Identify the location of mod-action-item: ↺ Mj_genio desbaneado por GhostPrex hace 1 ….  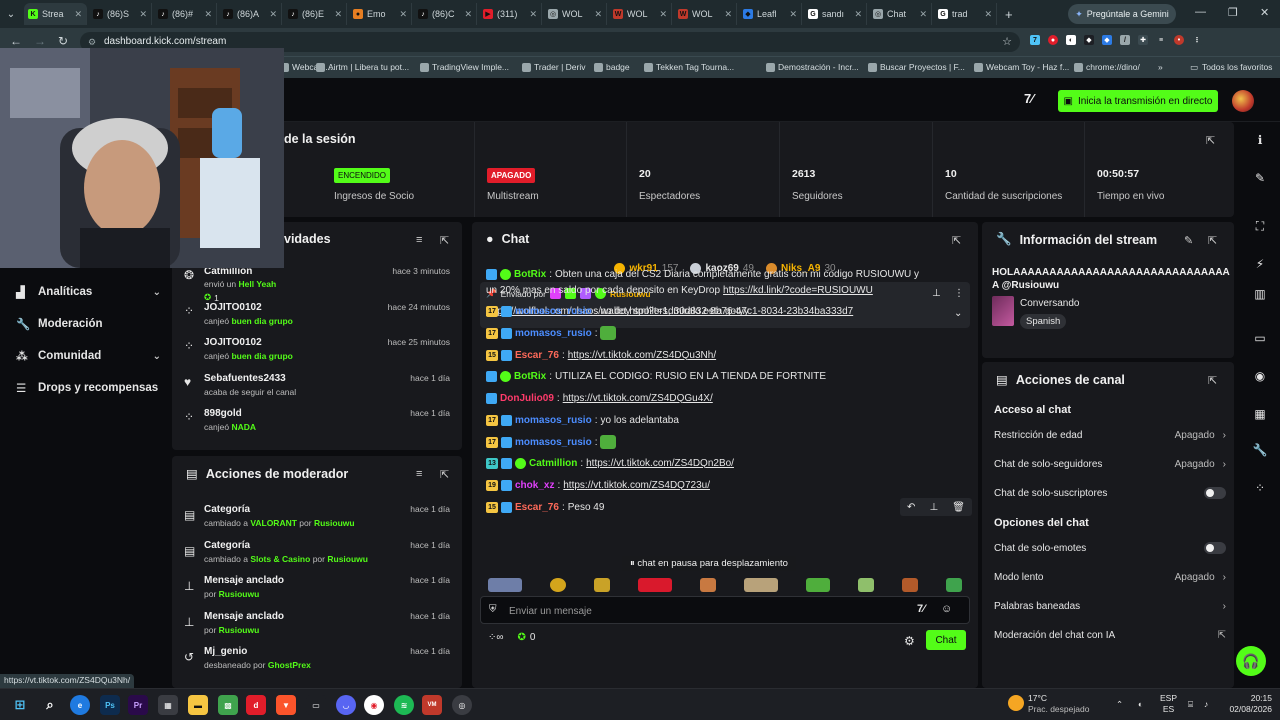
(317, 659).